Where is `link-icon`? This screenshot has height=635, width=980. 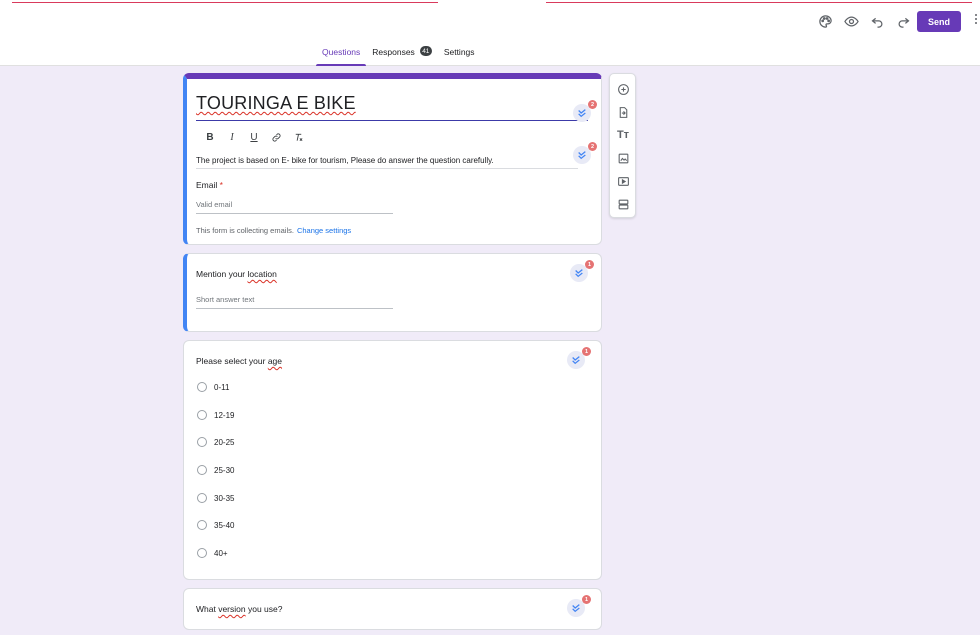 link-icon is located at coordinates (276, 137).